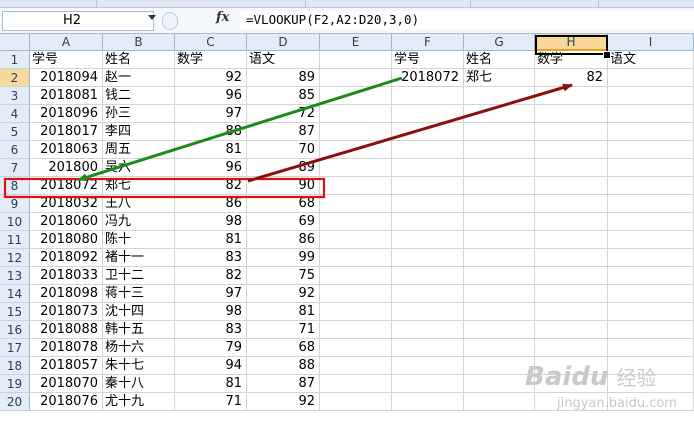  I want to click on data-cell: 韩十五, so click(139, 330).